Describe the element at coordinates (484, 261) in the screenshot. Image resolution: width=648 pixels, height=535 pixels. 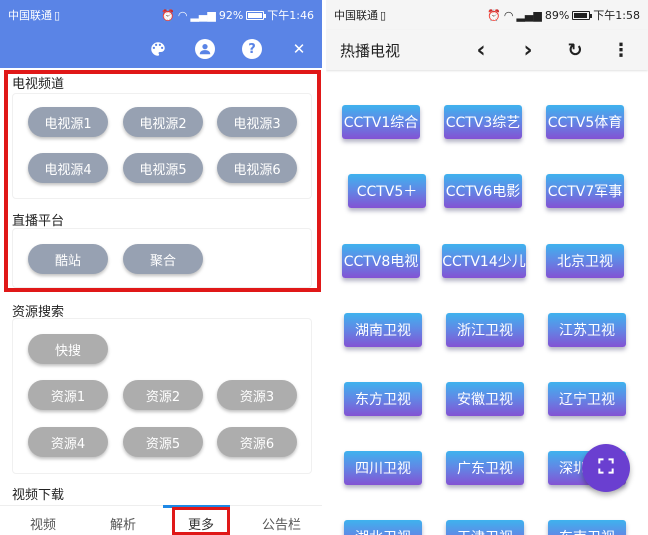
I see `channel-button: CCTV14少儿` at that location.